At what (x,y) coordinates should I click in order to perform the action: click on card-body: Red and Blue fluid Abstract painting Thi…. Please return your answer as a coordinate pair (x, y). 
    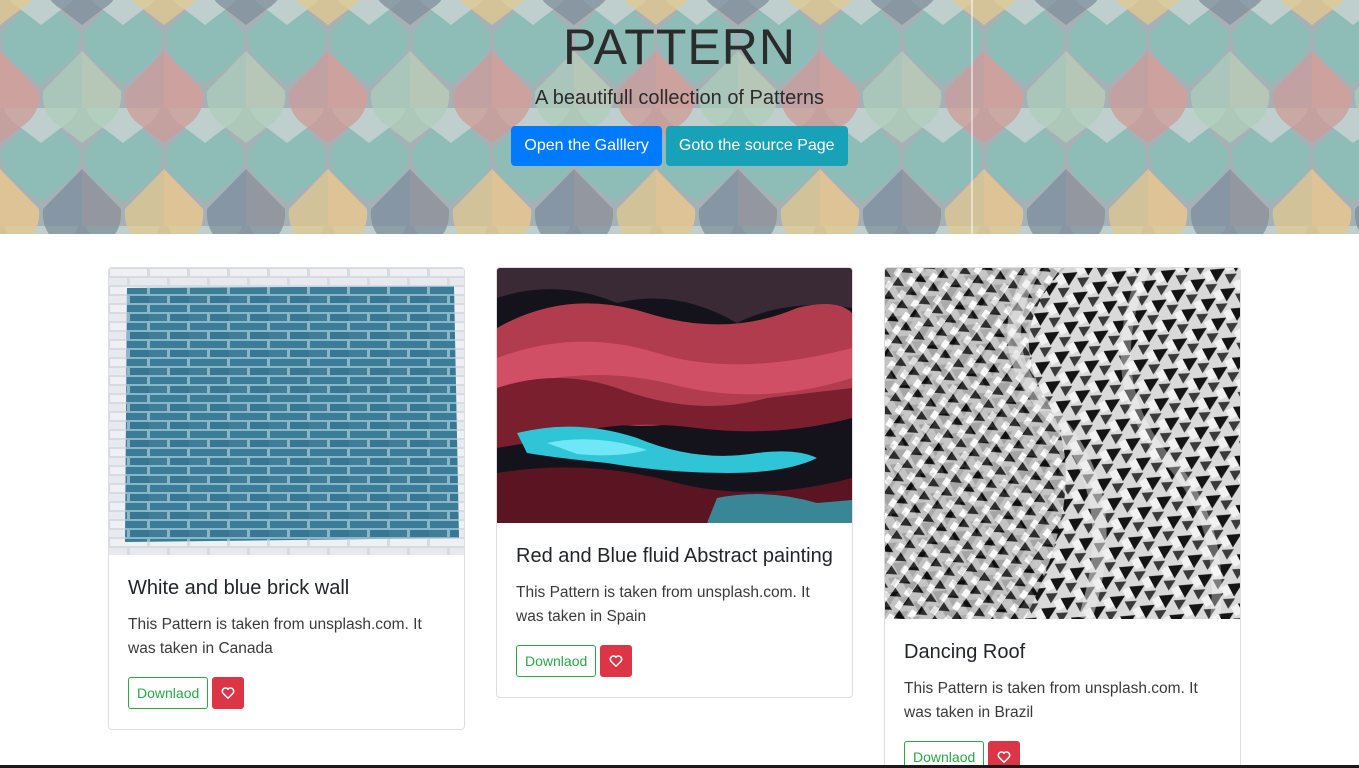
    Looking at the image, I should click on (674, 610).